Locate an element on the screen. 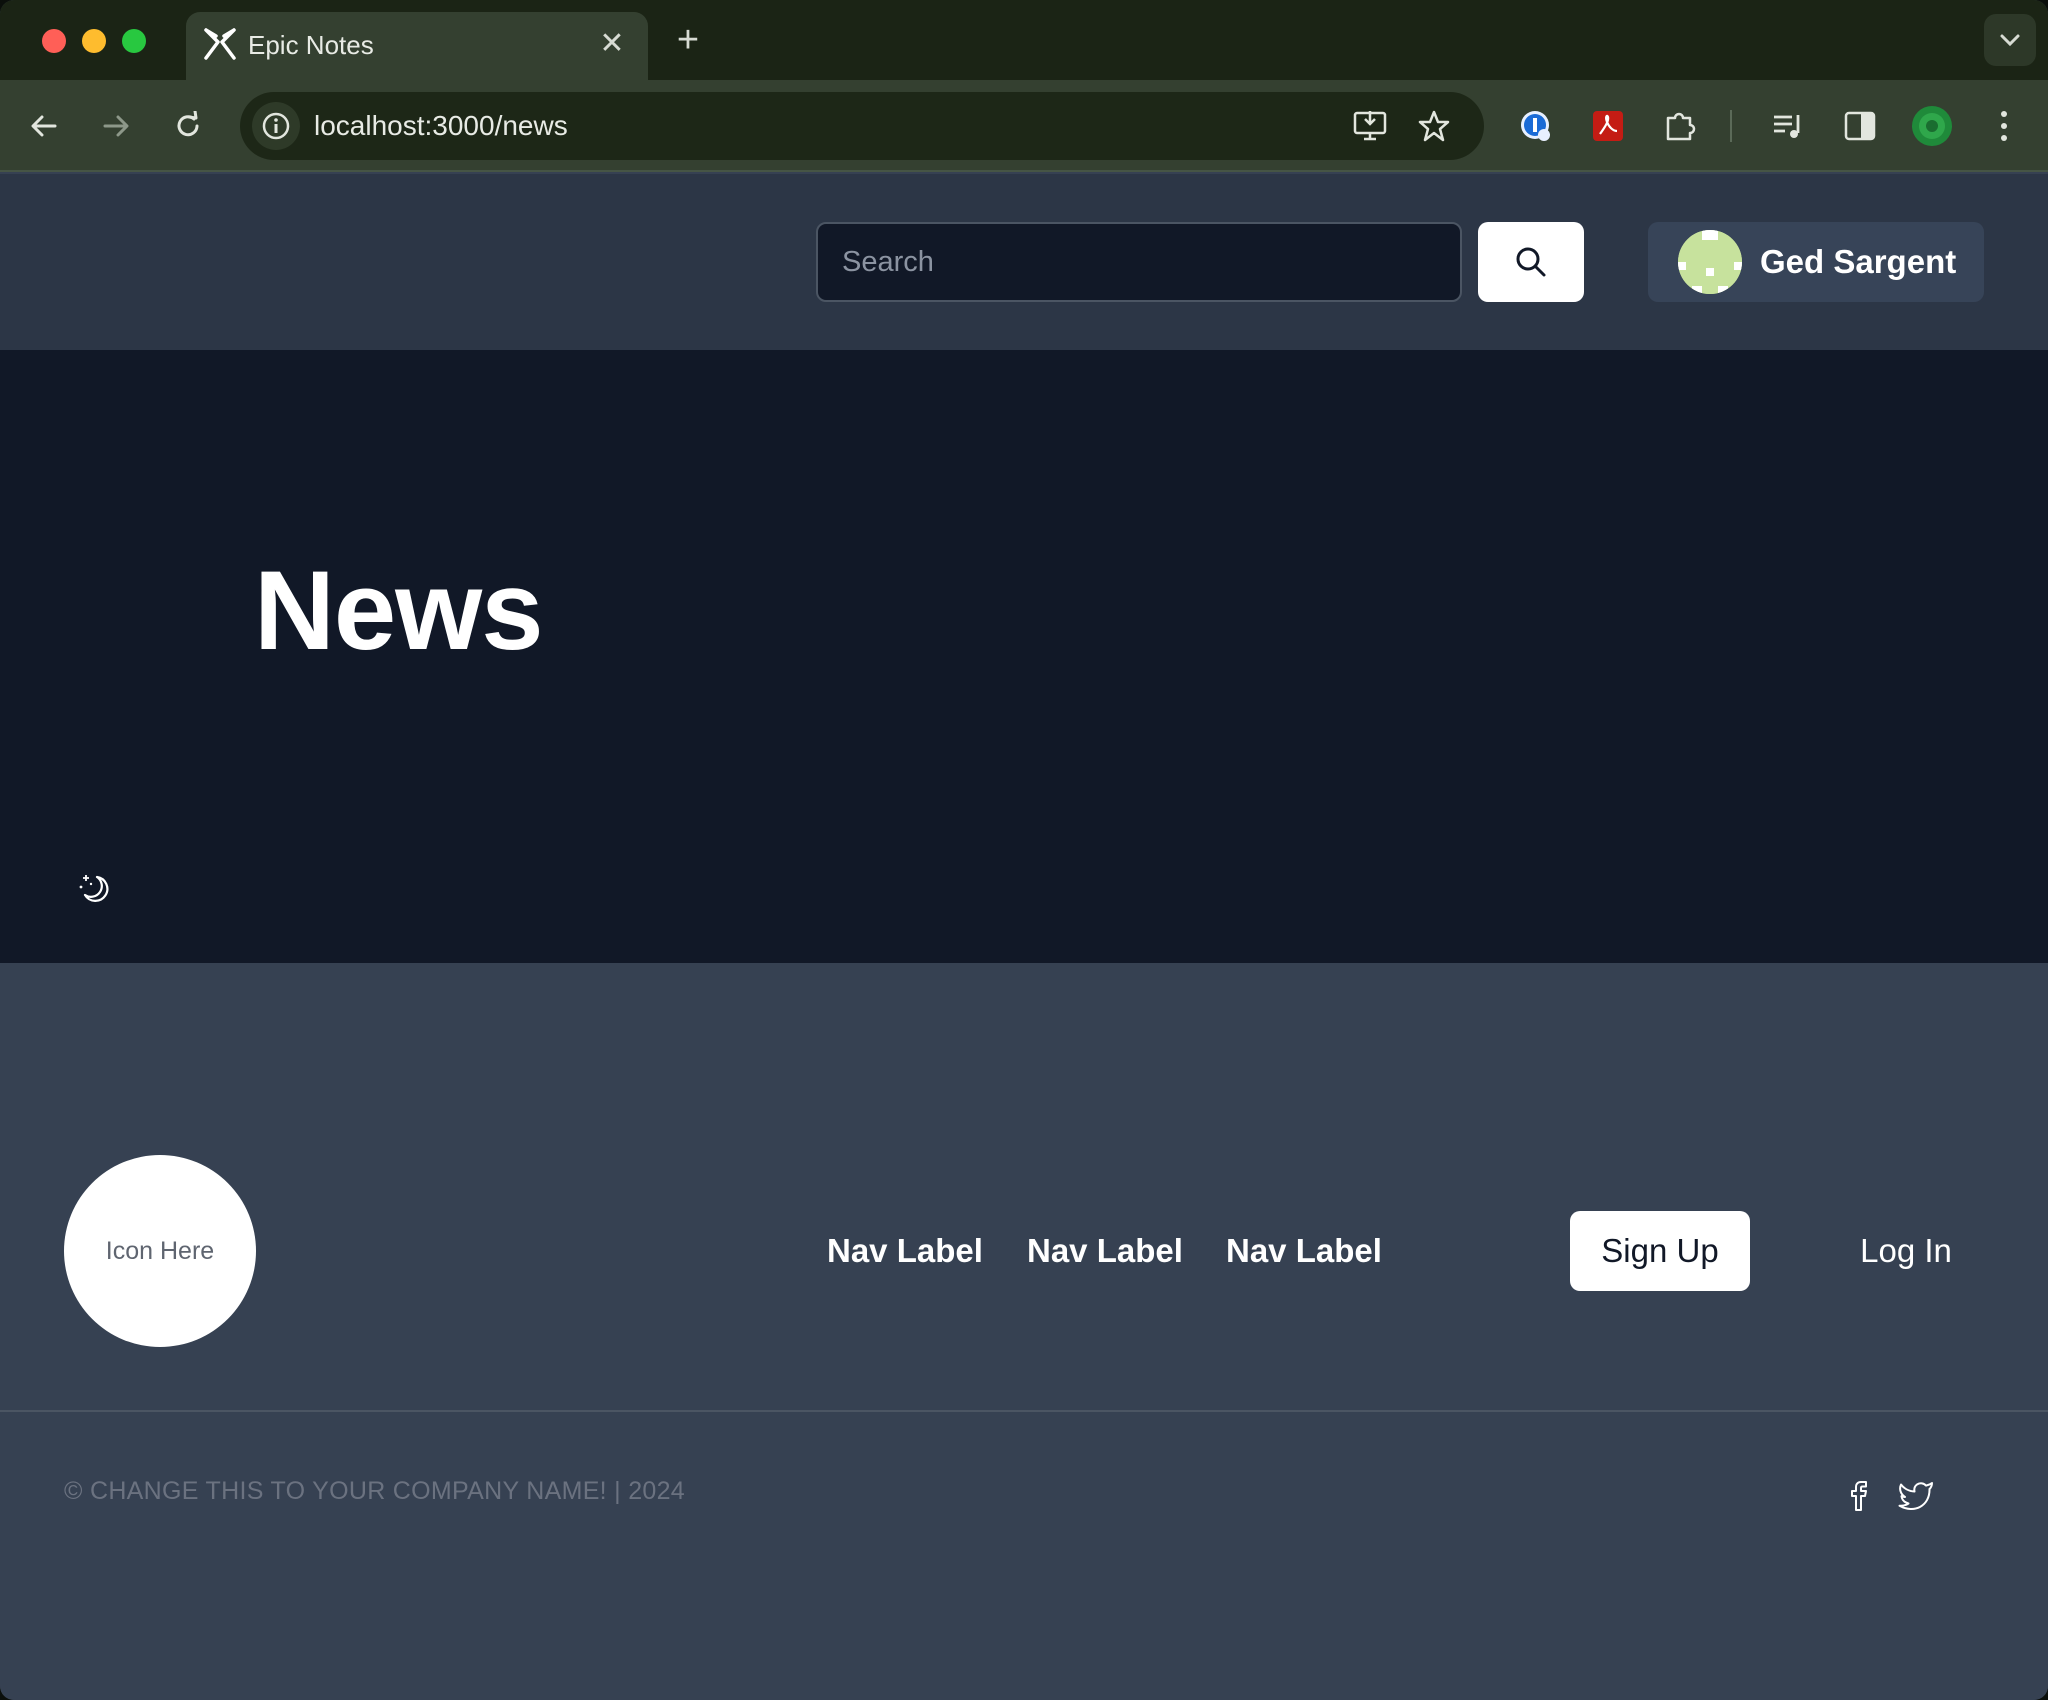  browser-toolbar: localhost:3000/news is located at coordinates (1024, 126).